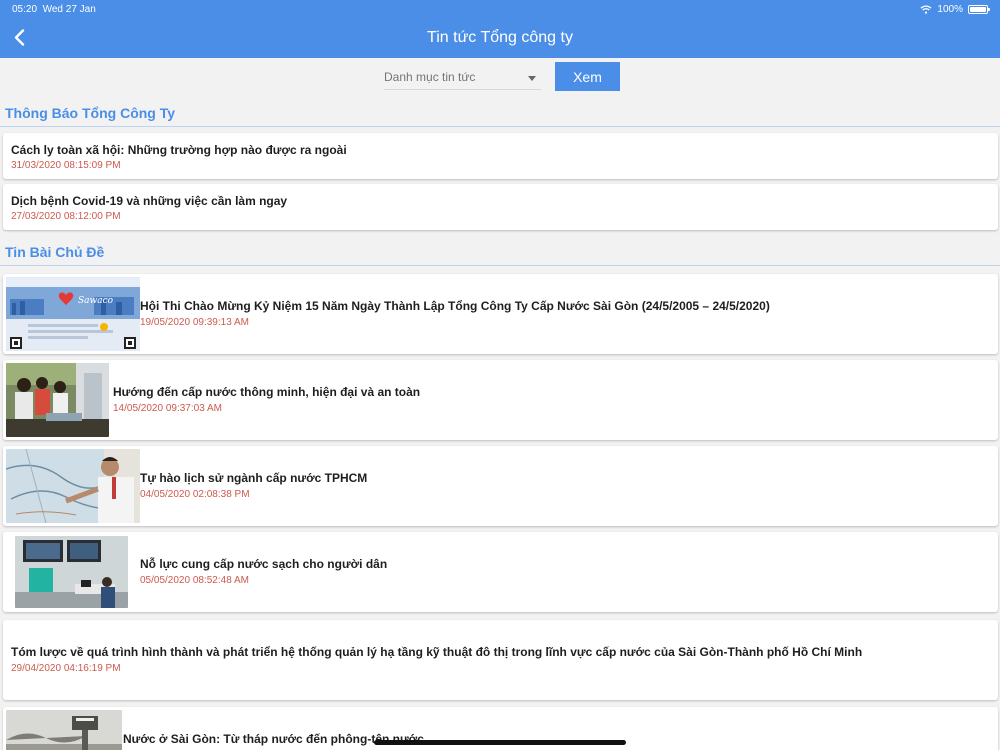  I want to click on filter-row: Danh mục tin tức Xem, so click(500, 77).